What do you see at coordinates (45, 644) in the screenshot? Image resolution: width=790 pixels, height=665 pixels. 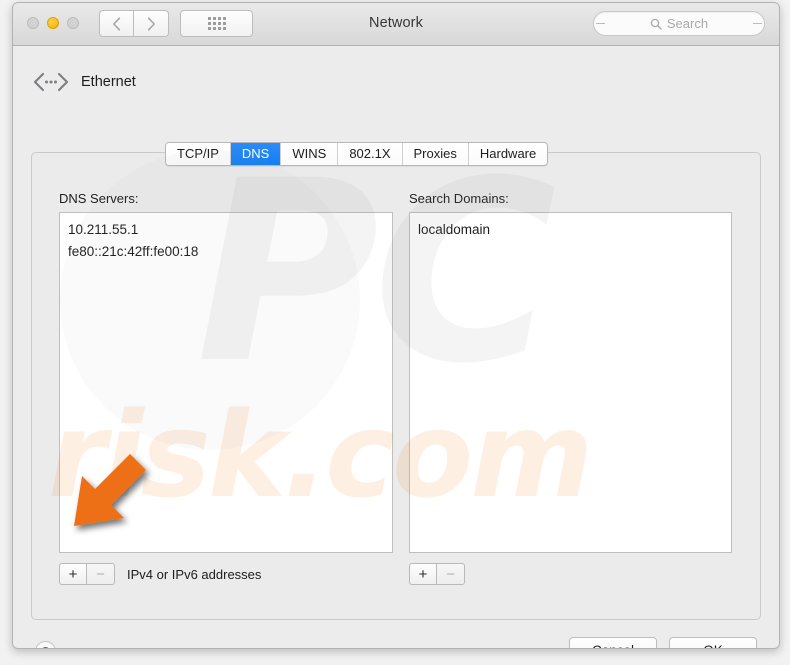 I see `help-button: ?` at bounding box center [45, 644].